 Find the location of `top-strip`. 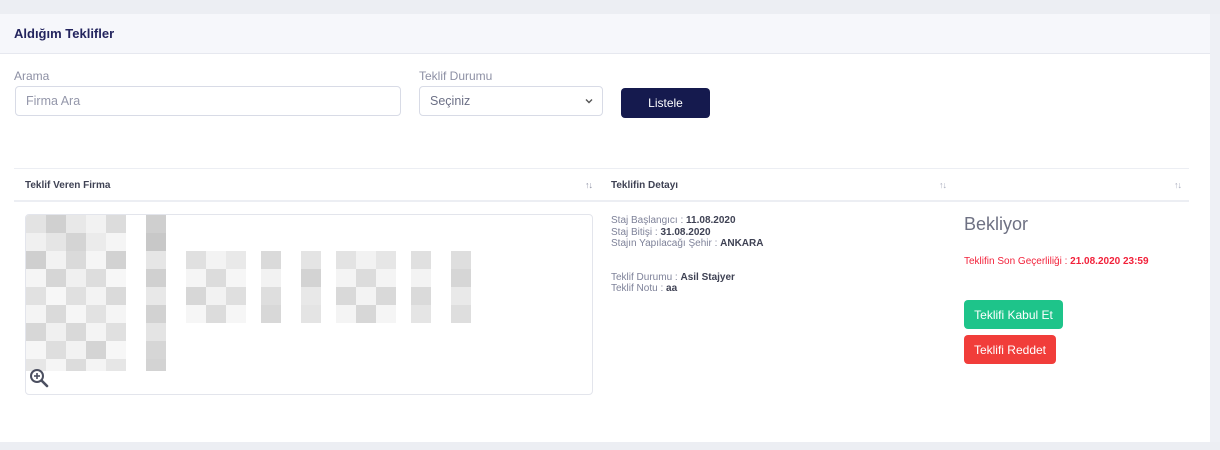

top-strip is located at coordinates (610, 7).